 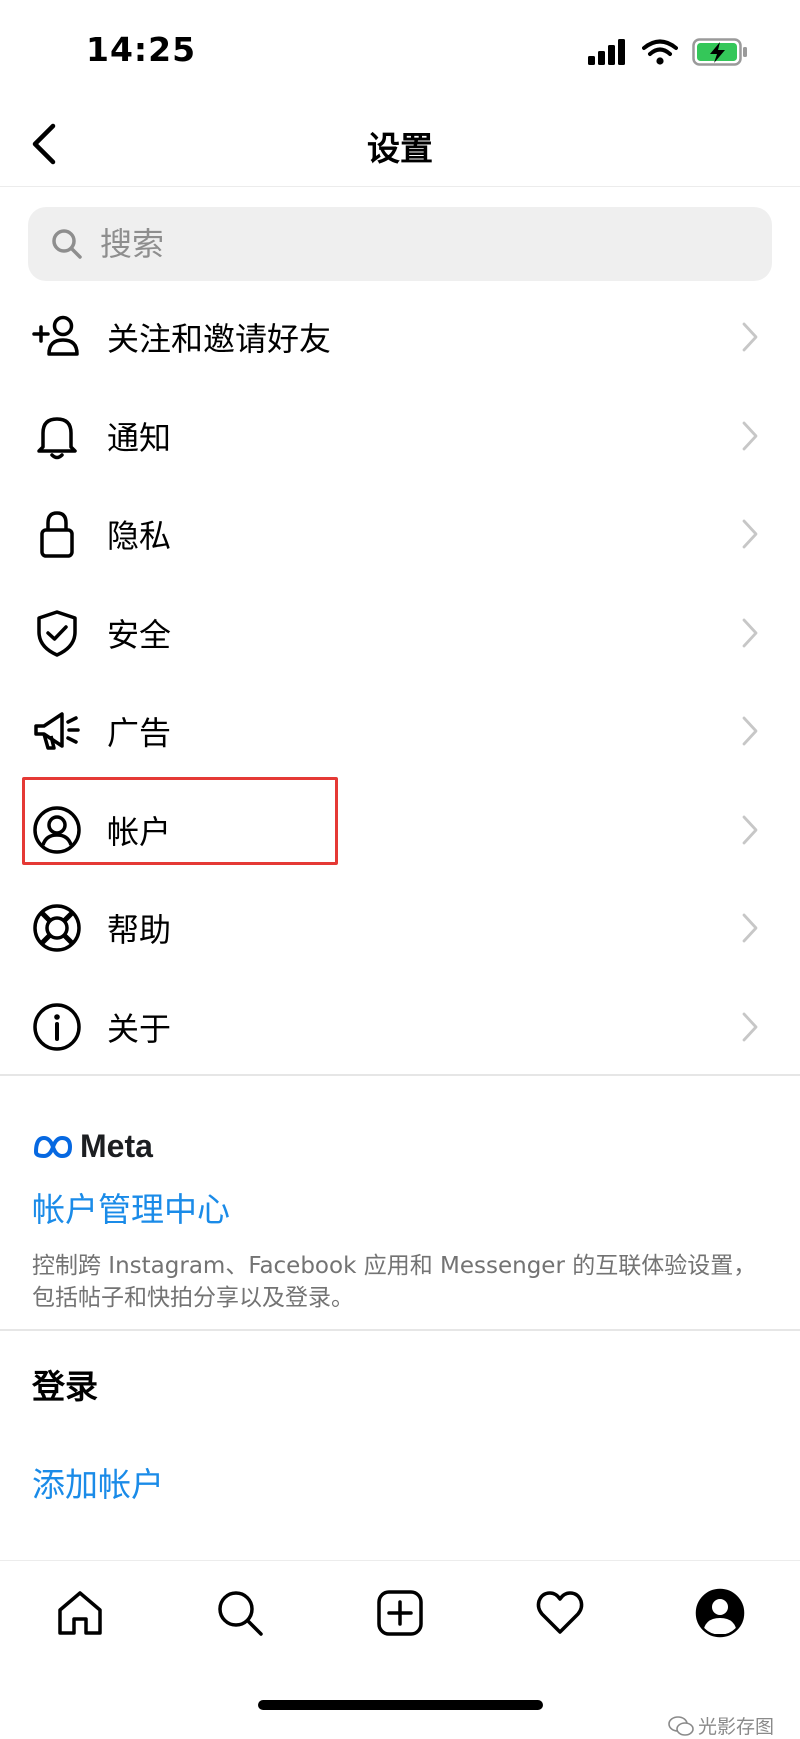 I want to click on nav-bar: 设置, so click(x=400, y=143).